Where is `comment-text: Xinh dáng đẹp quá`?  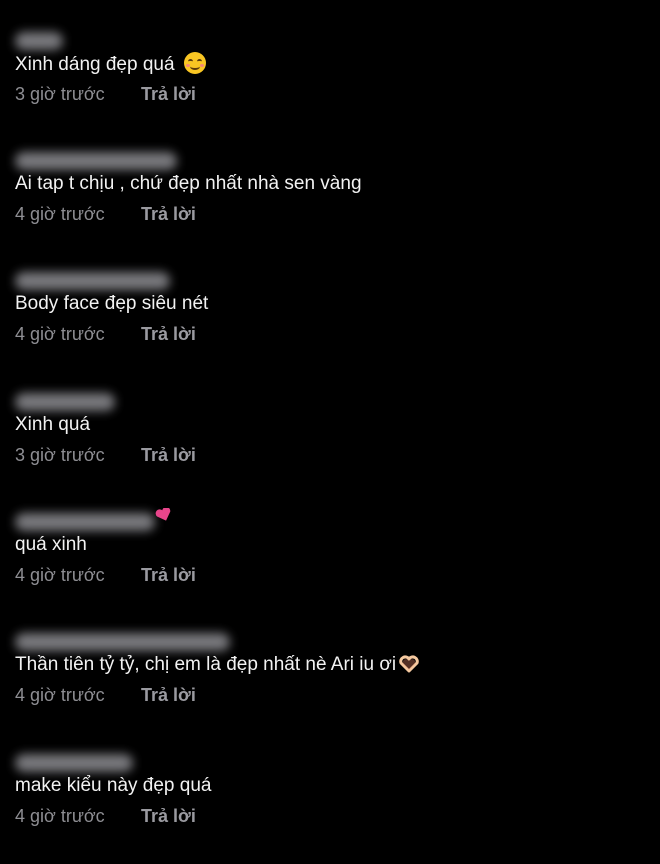 comment-text: Xinh dáng đẹp quá is located at coordinates (110, 64).